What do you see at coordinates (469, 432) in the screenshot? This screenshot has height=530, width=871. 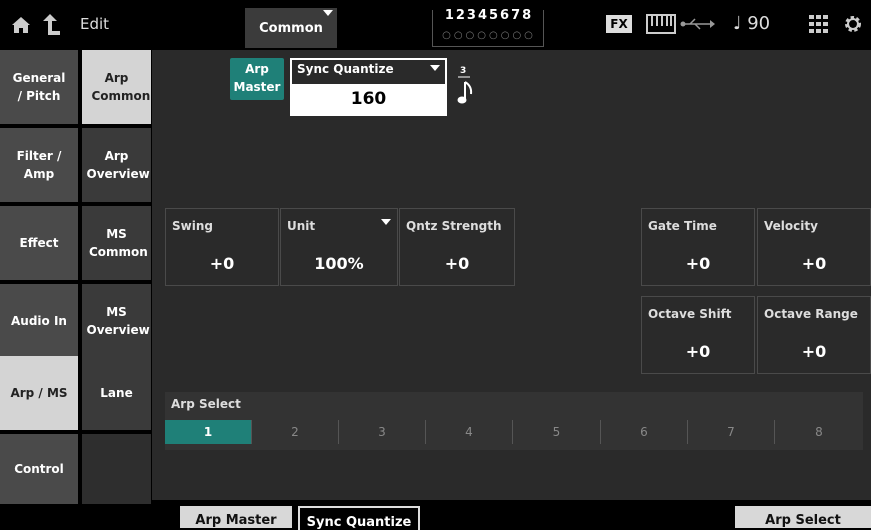 I see `arp-select-option: 4` at bounding box center [469, 432].